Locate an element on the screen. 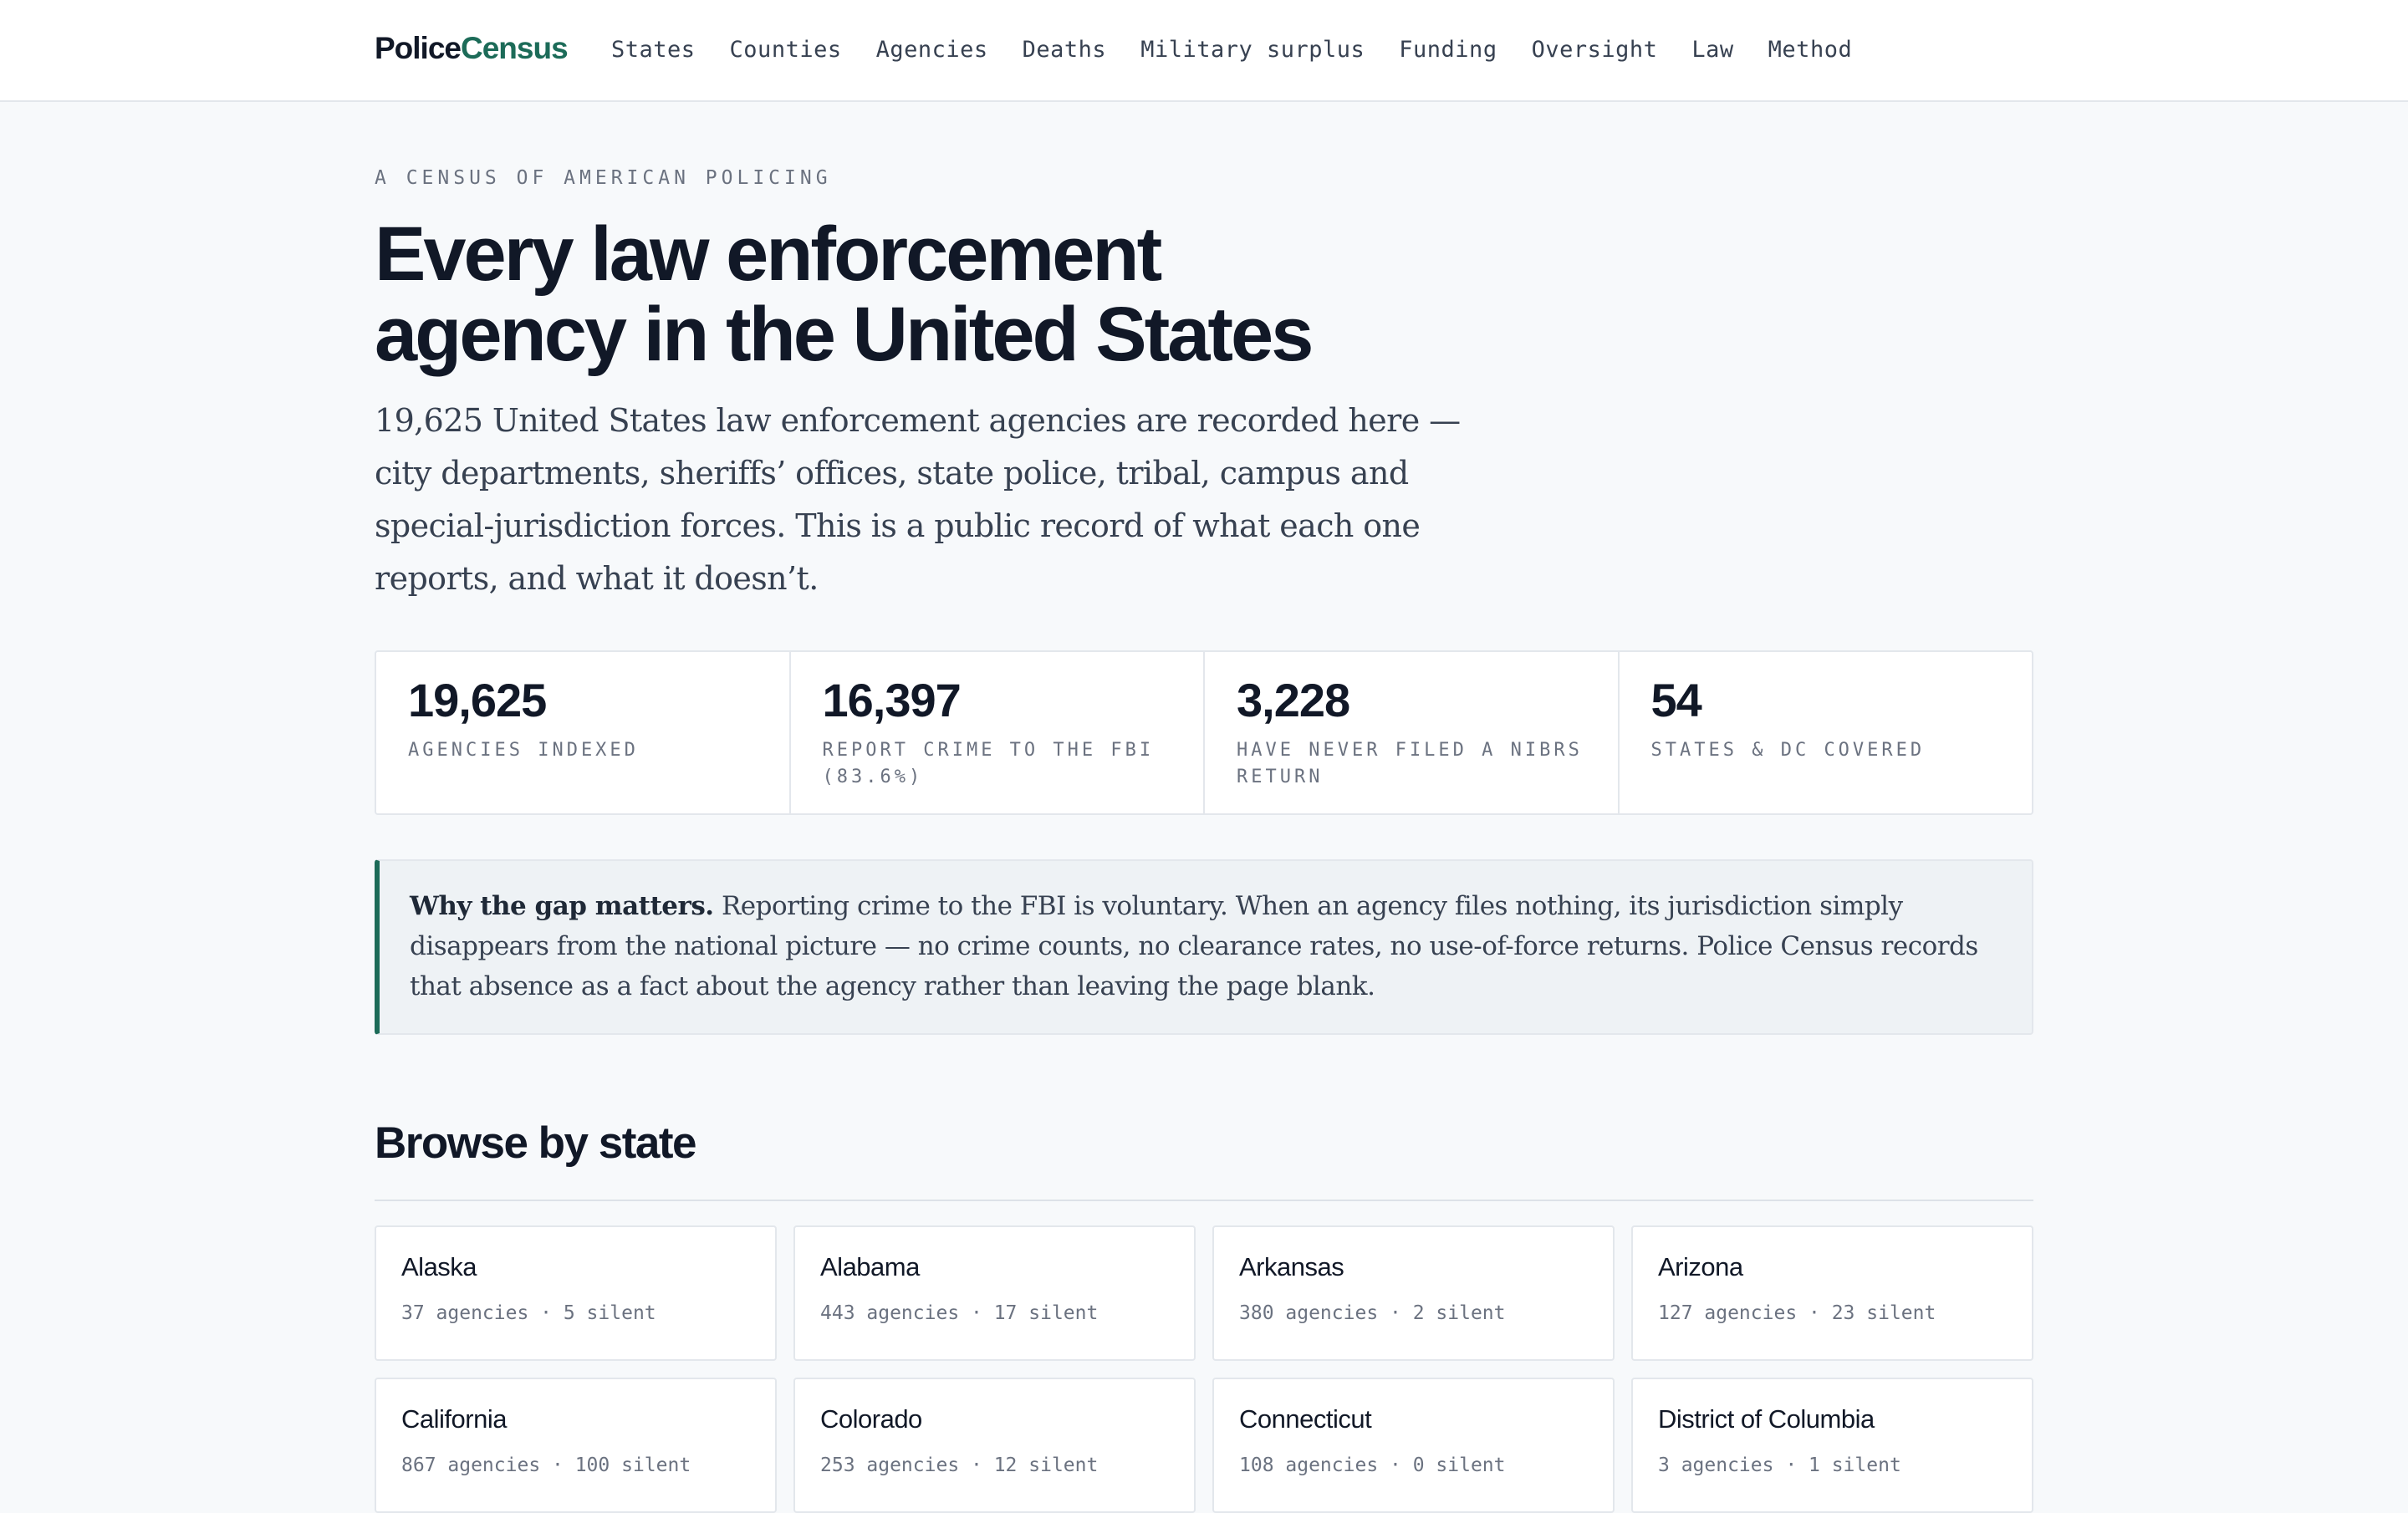 The width and height of the screenshot is (2408, 1513). logo-police: Police is located at coordinates (419, 48).